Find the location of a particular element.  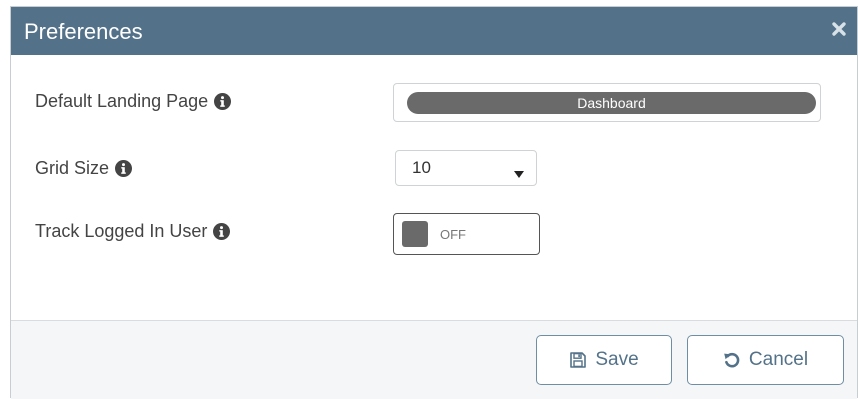

save-label: Save is located at coordinates (617, 359).